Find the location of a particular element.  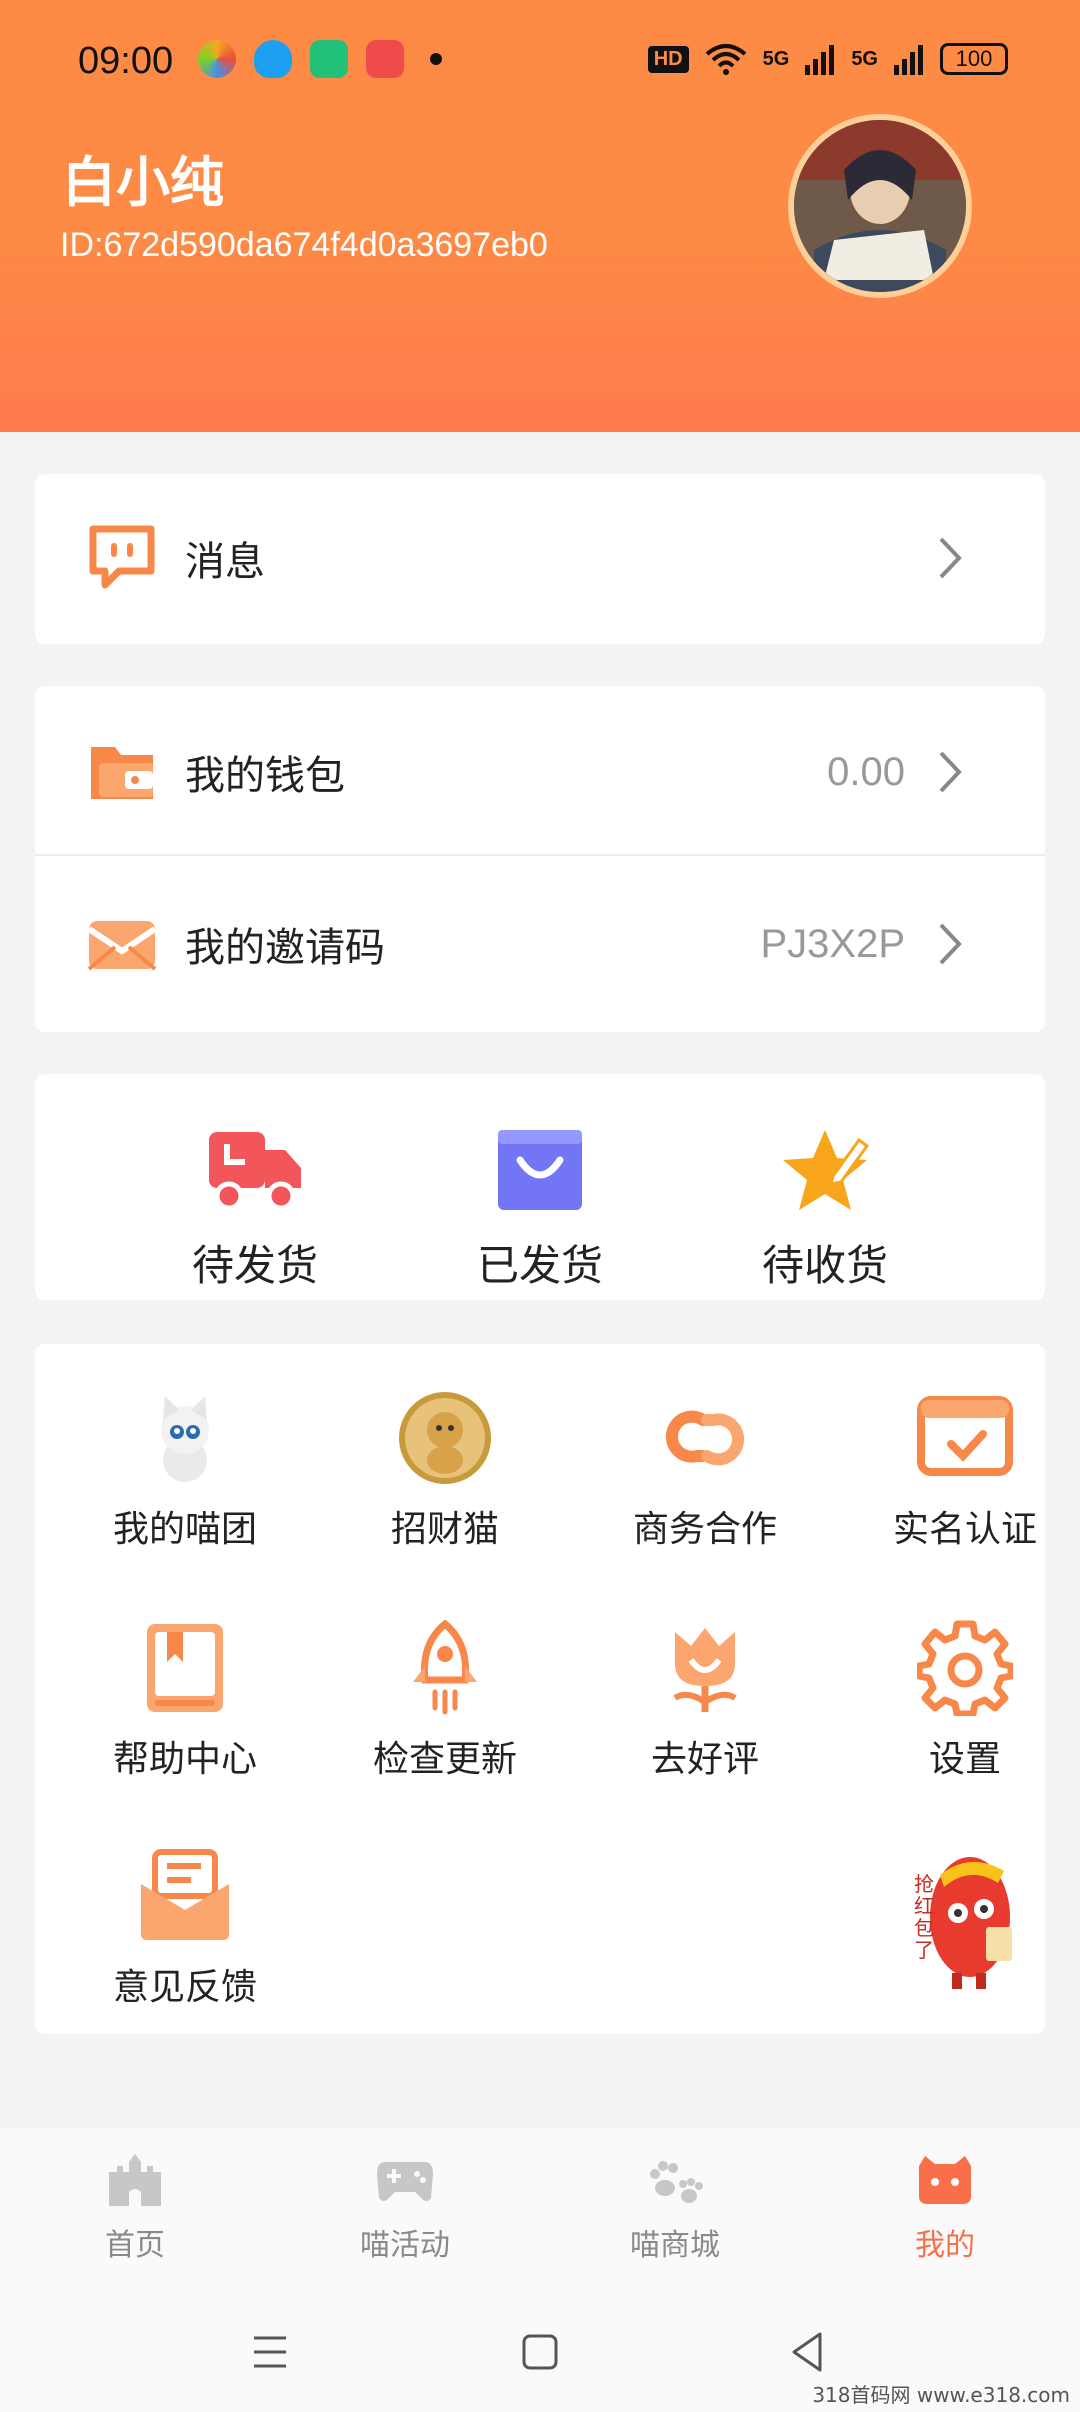

home-square-icon is located at coordinates (540, 2352).